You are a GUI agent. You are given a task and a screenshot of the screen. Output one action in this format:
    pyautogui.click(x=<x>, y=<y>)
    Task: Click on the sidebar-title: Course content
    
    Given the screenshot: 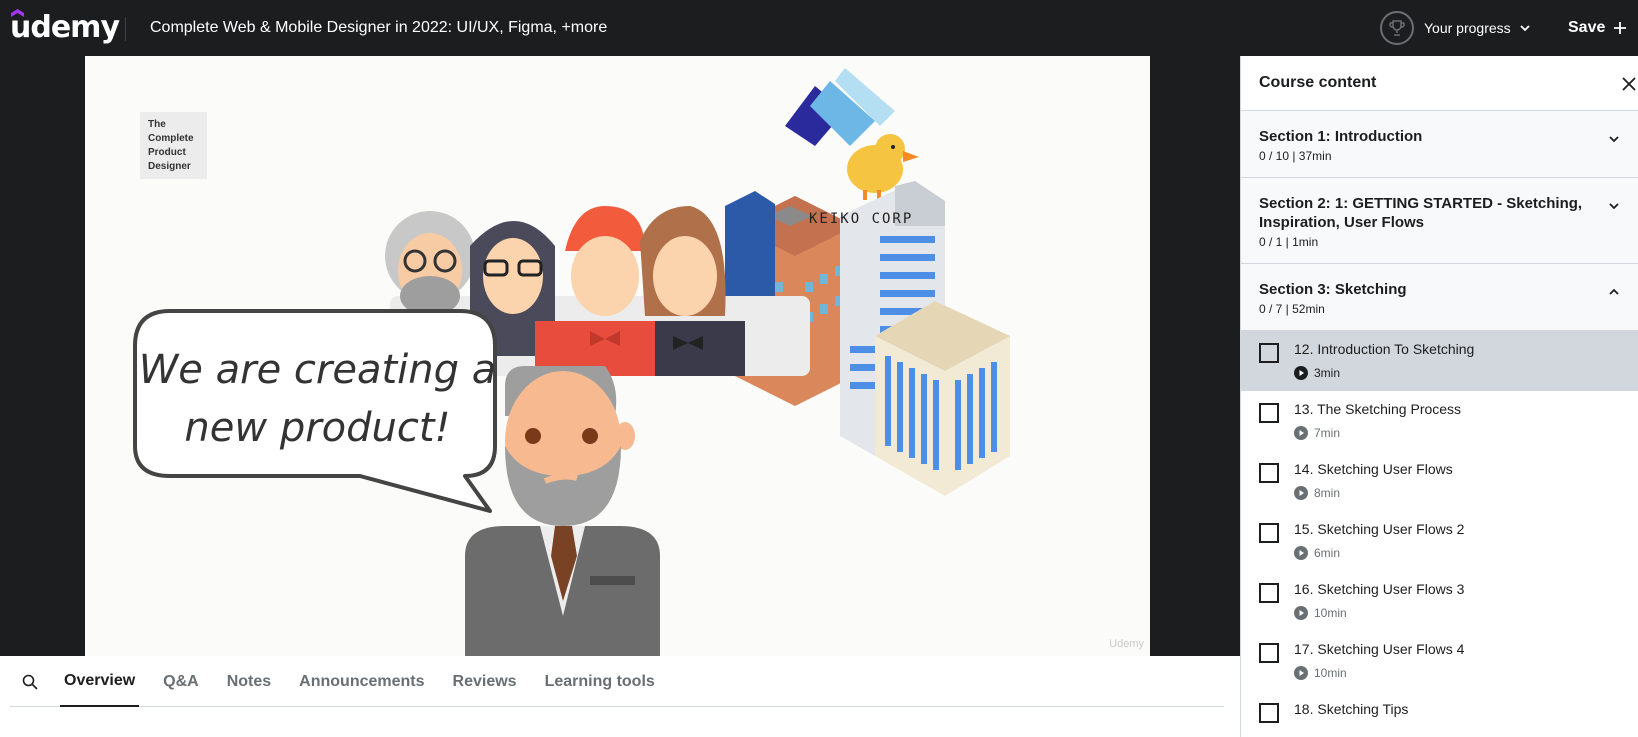 What is the action you would take?
    pyautogui.click(x=1318, y=82)
    